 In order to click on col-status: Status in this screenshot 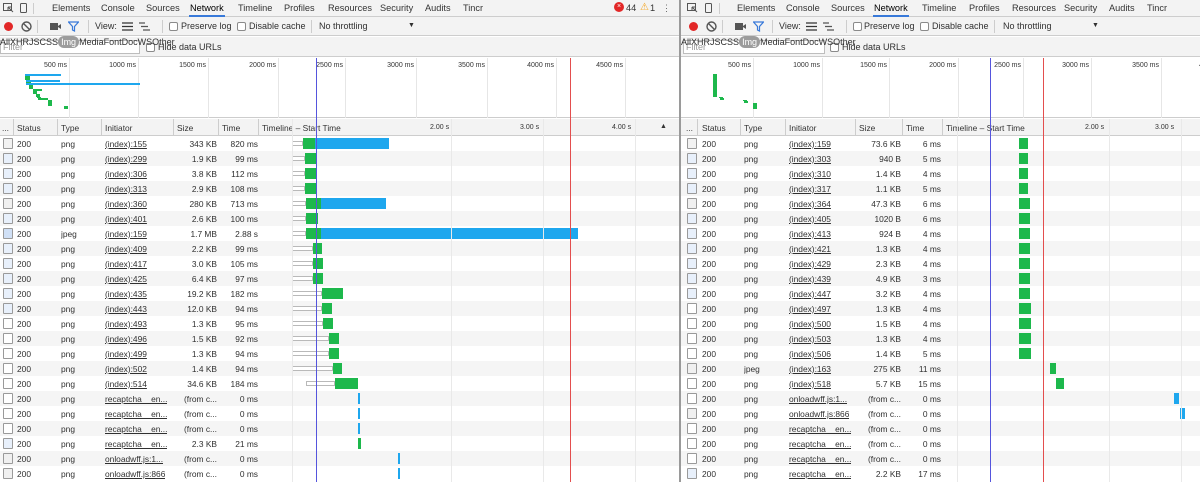, I will do `click(29, 128)`.